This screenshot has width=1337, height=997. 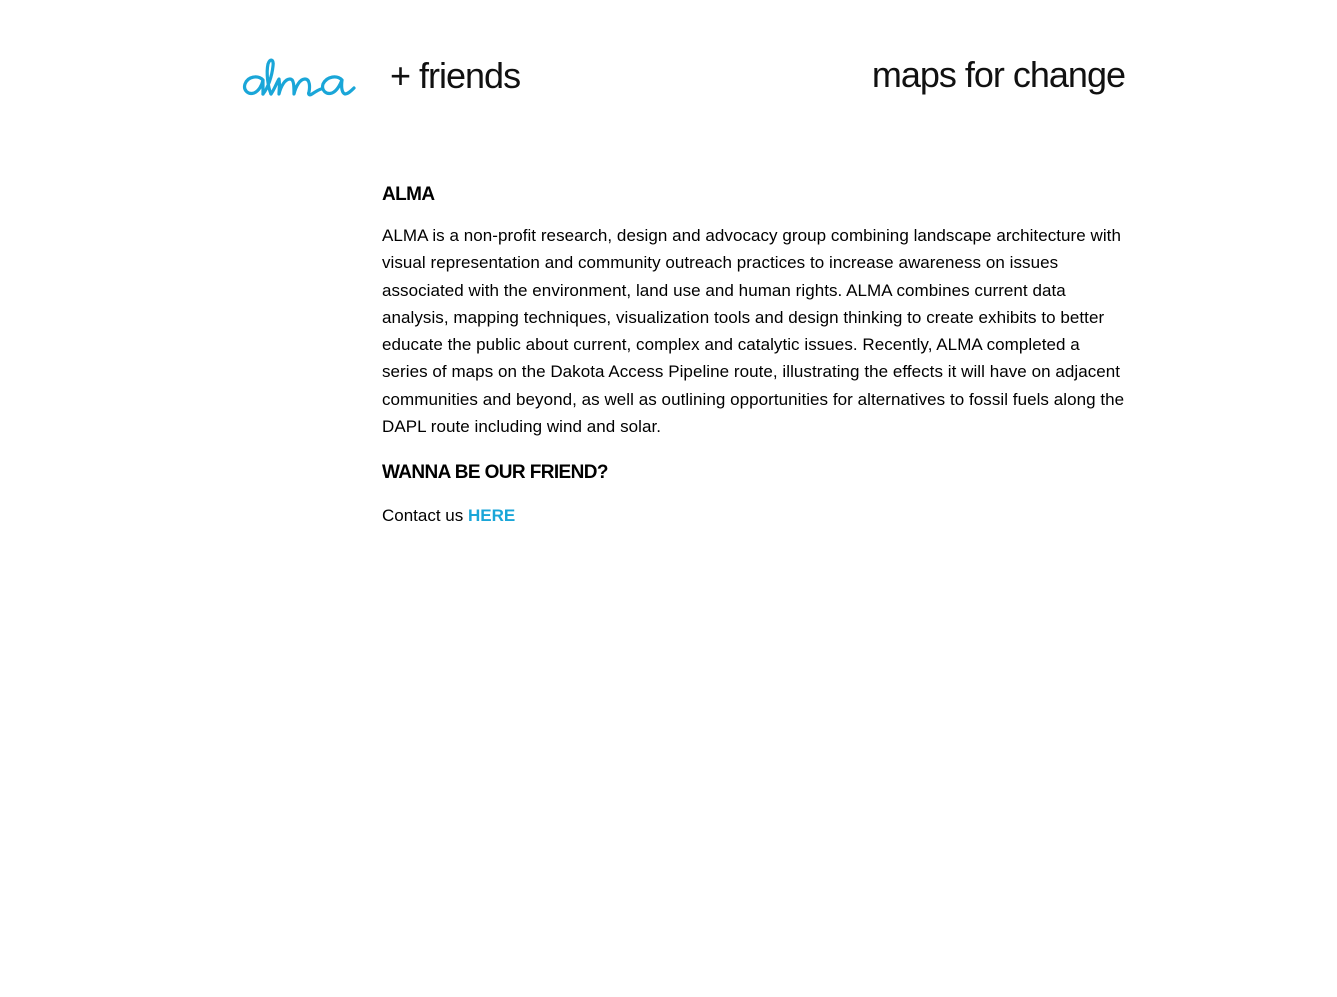 I want to click on contact-line: Contact us HERE, so click(x=755, y=516).